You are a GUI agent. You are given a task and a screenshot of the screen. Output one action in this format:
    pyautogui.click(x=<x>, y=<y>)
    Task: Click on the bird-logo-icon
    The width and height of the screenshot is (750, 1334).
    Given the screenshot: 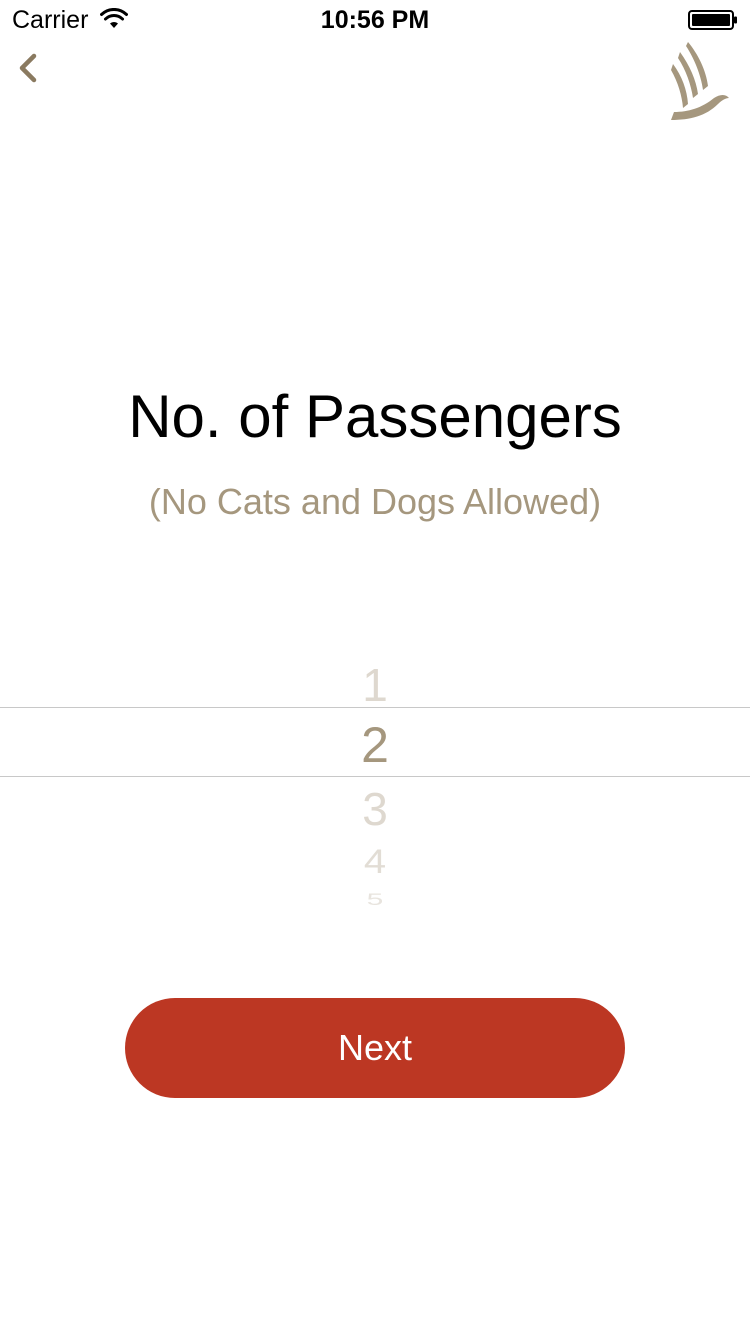 What is the action you would take?
    pyautogui.click(x=700, y=81)
    